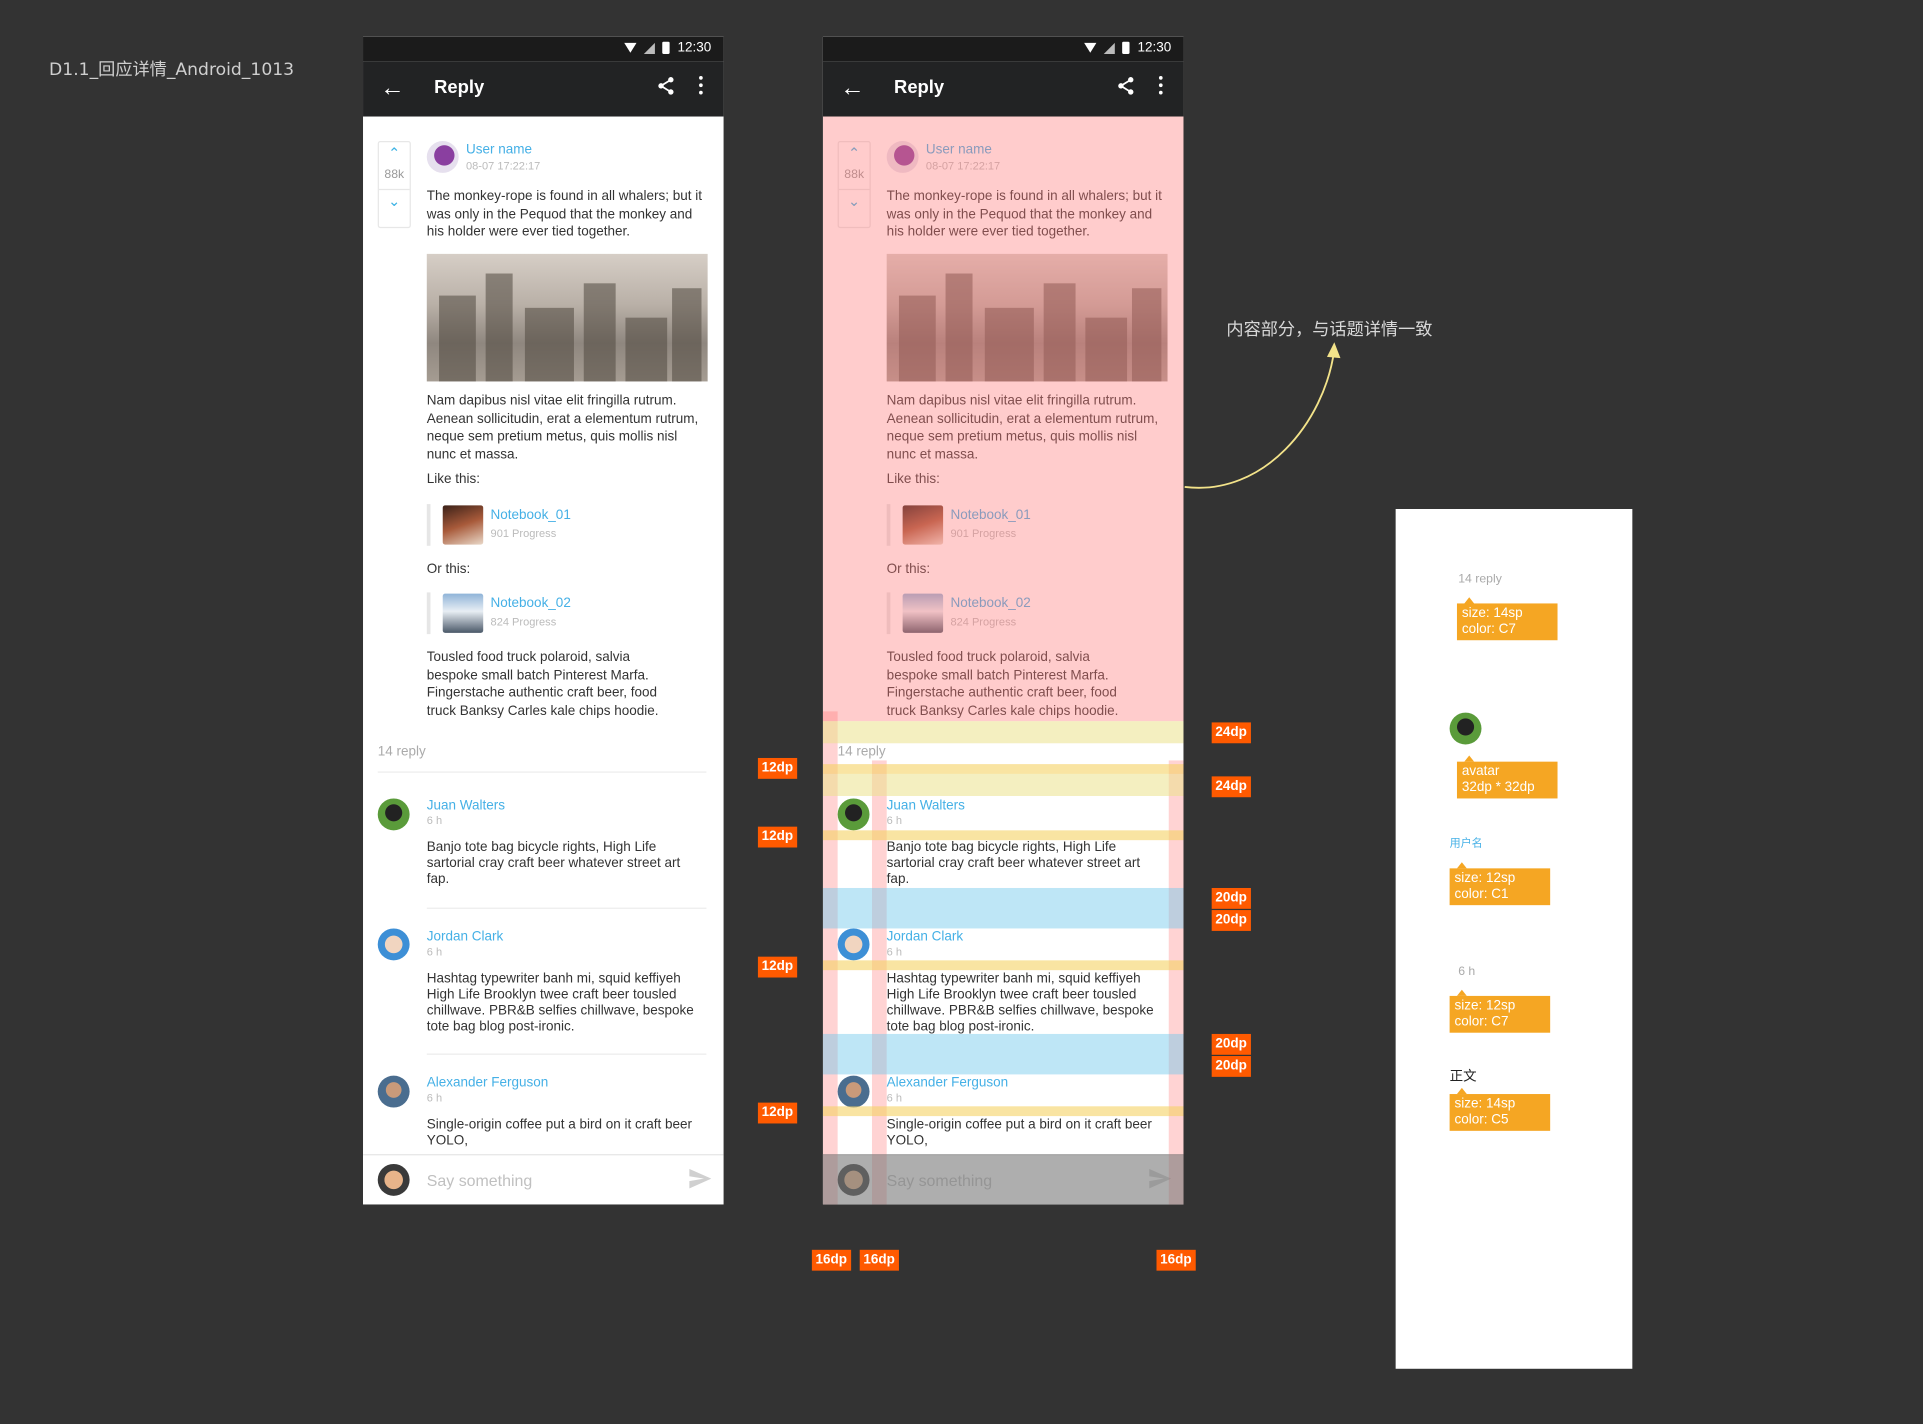 The image size is (1923, 1424). I want to click on attachment-card: Notebook_02 824 Progress, so click(549, 613).